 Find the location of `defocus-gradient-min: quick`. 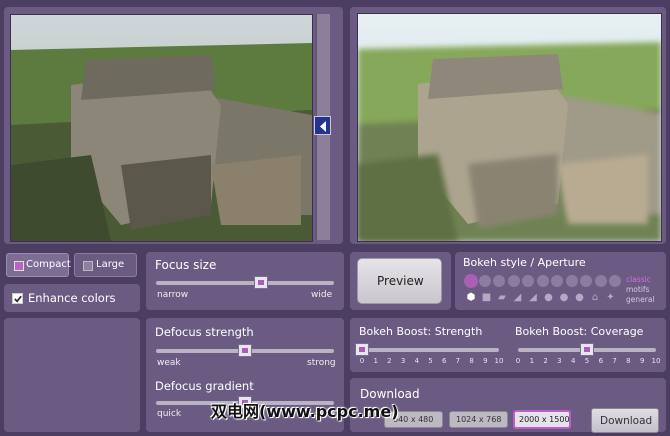

defocus-gradient-min: quick is located at coordinates (169, 414).